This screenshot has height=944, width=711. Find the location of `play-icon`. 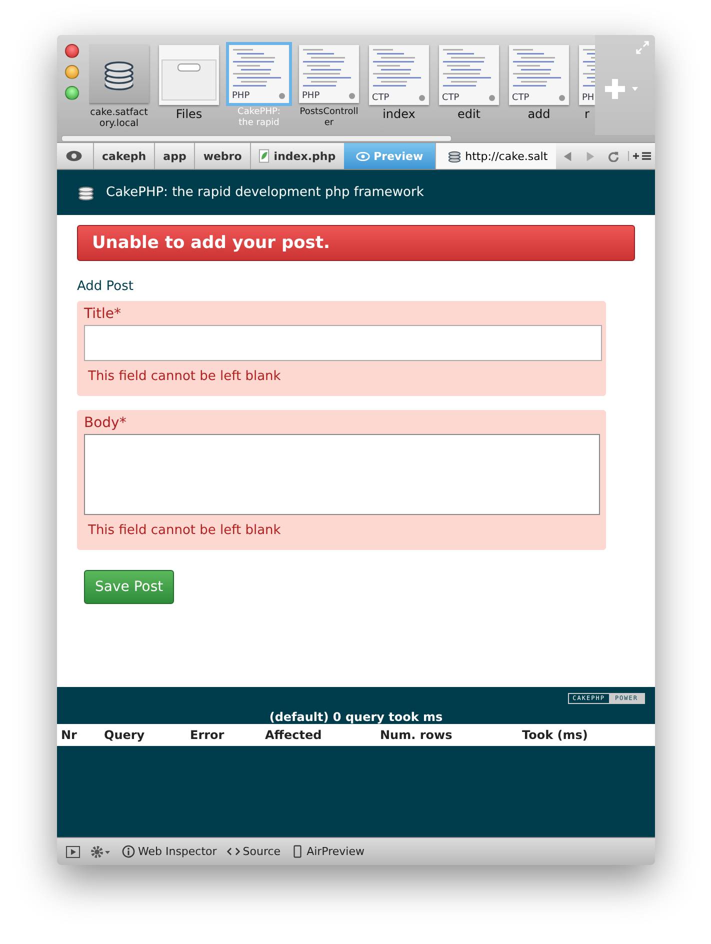

play-icon is located at coordinates (73, 852).